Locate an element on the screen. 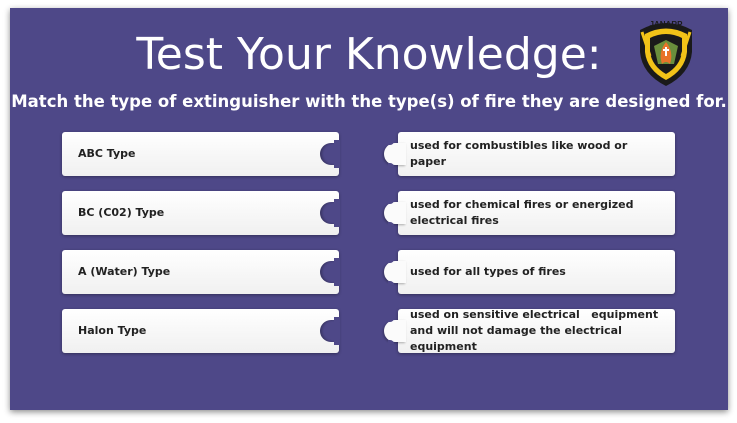  fire-type-card: used for all types of fires is located at coordinates (529, 272).